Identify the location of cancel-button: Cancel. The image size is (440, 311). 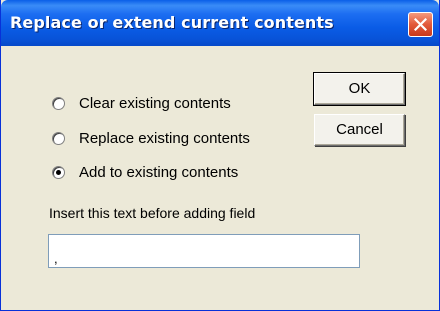
(359, 130).